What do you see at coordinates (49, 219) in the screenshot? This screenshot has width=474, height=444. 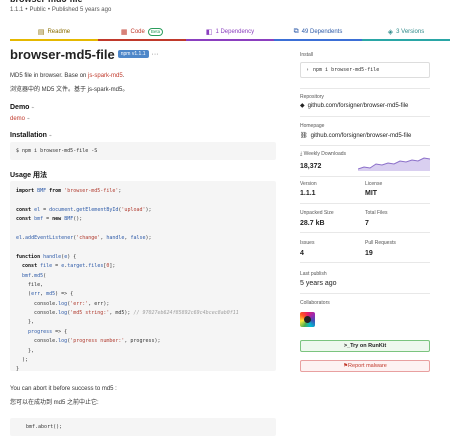 I see `code-line: const bmf = new BMF();` at bounding box center [49, 219].